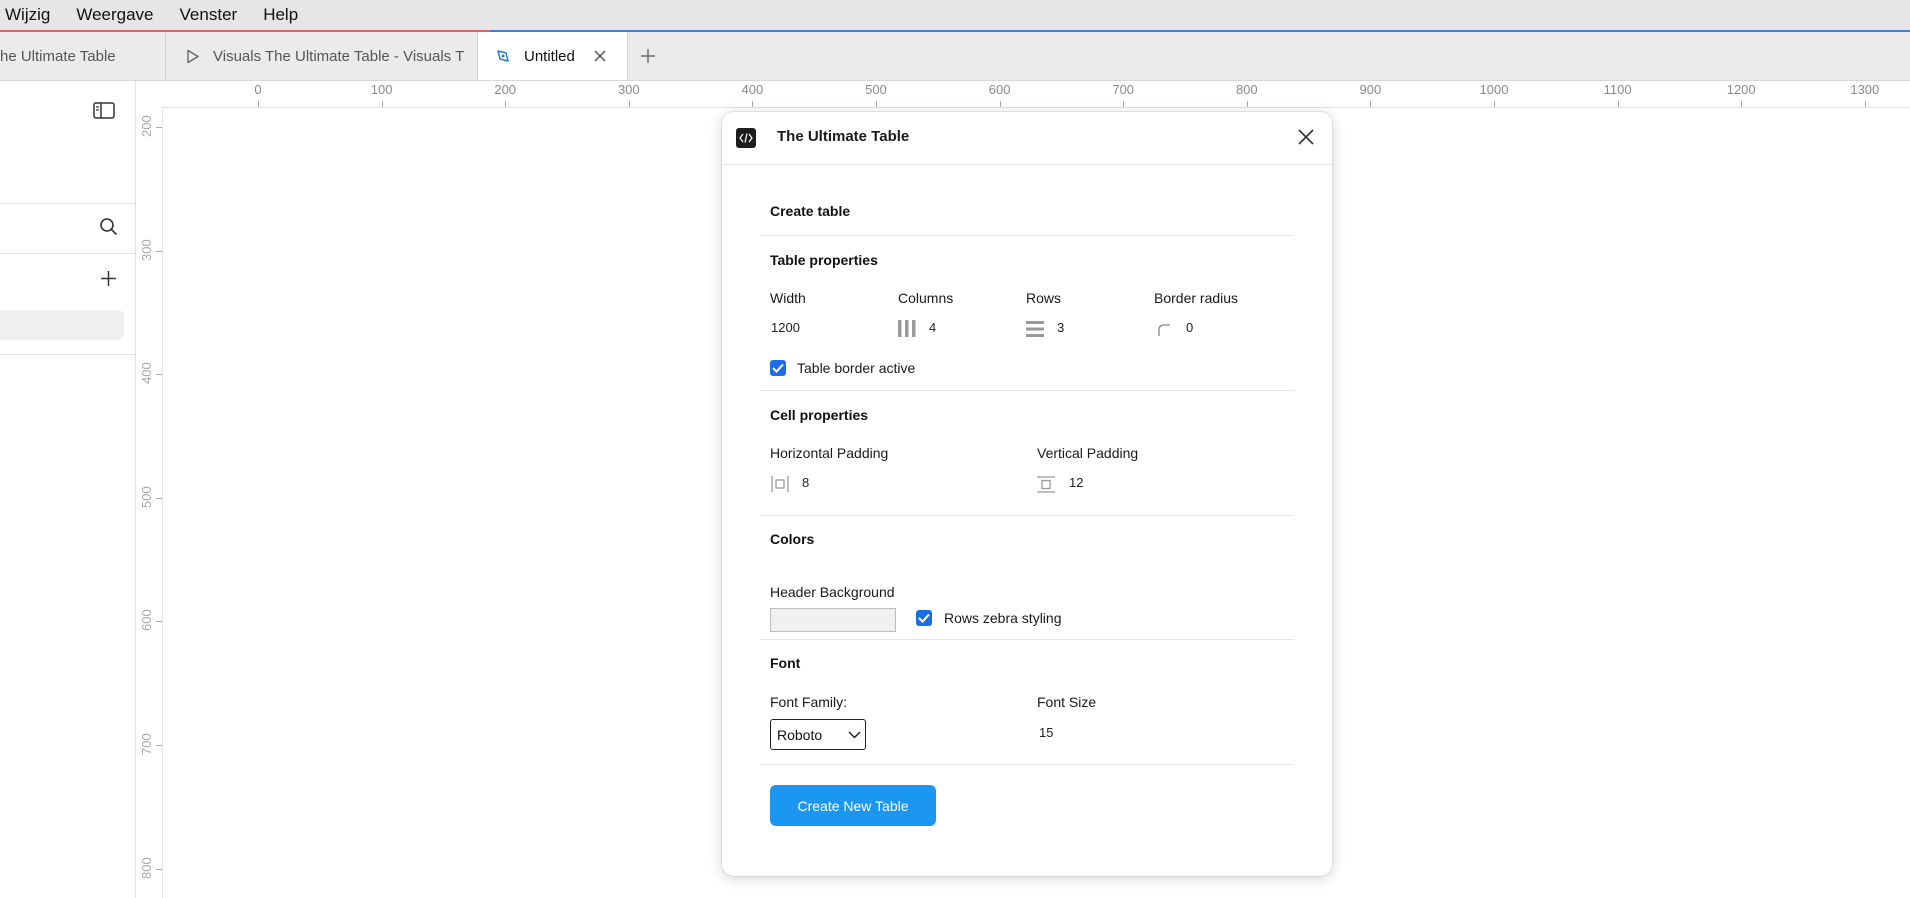  I want to click on vertical-padding-icon, so click(1046, 487).